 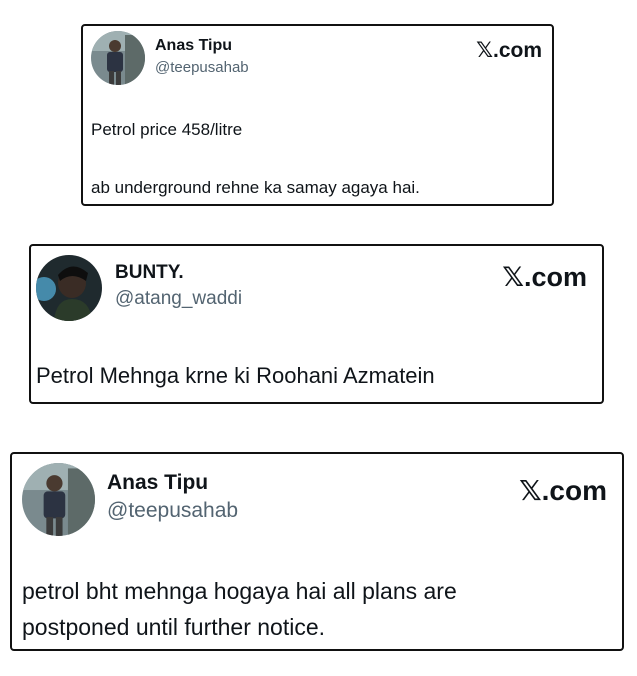 I want to click on dark-portrait-photo-icon, so click(x=69, y=288).